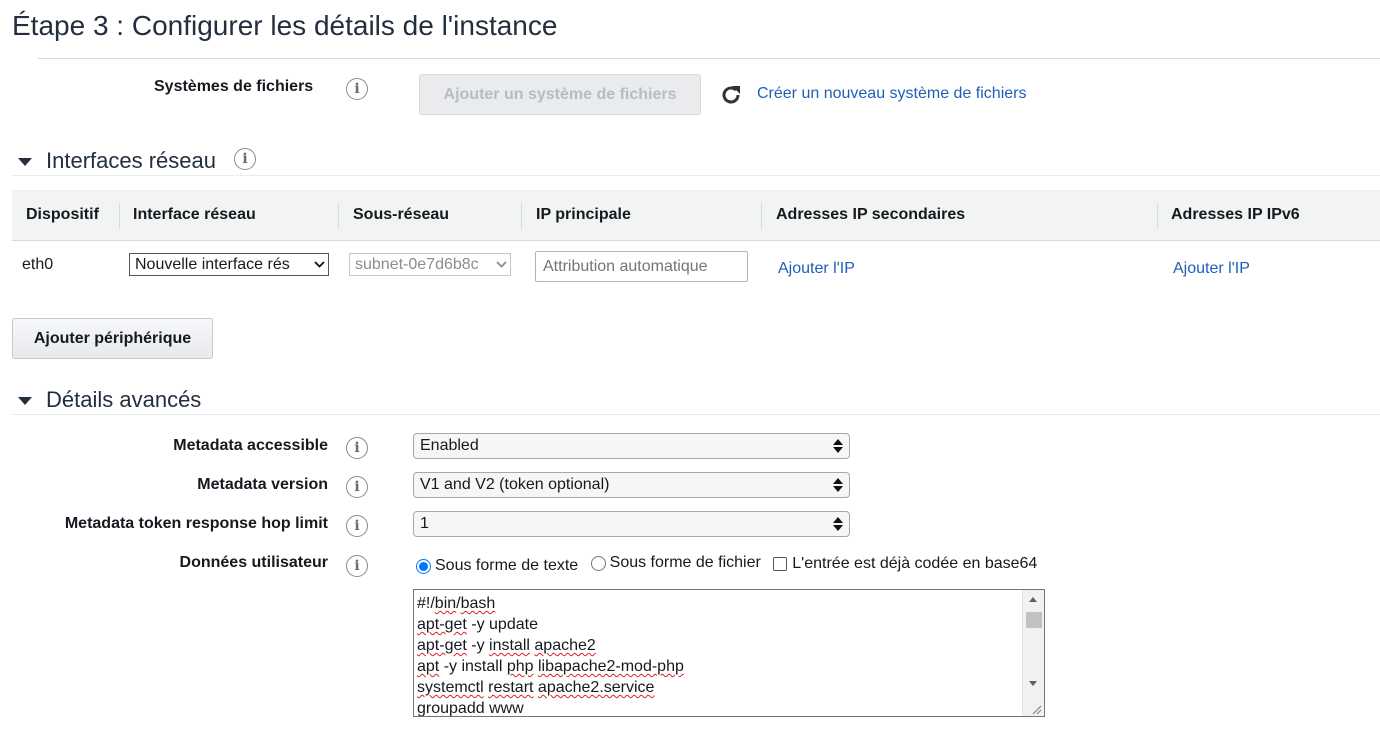  I want to click on radio-unchecked, so click(598, 563).